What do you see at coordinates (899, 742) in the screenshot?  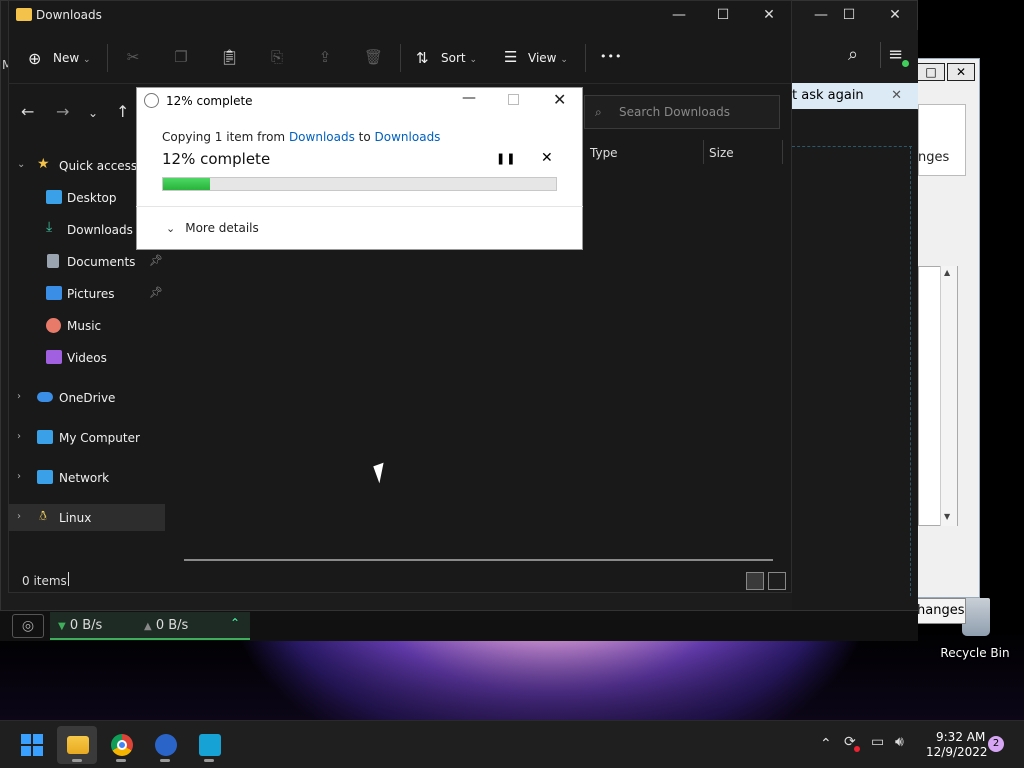 I see `volume-icon: 🔊︎` at bounding box center [899, 742].